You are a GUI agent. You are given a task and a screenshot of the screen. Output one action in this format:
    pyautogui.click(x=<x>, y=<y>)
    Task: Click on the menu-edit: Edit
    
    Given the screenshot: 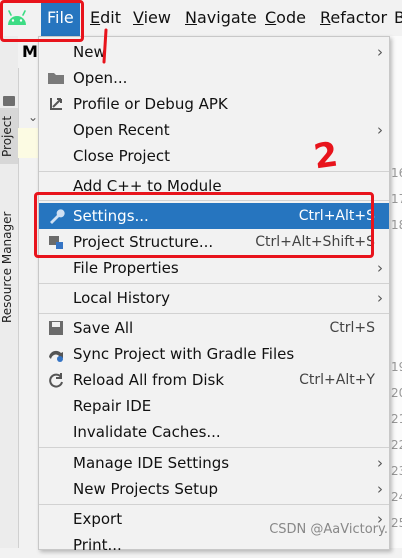 What is the action you would take?
    pyautogui.click(x=105, y=18)
    